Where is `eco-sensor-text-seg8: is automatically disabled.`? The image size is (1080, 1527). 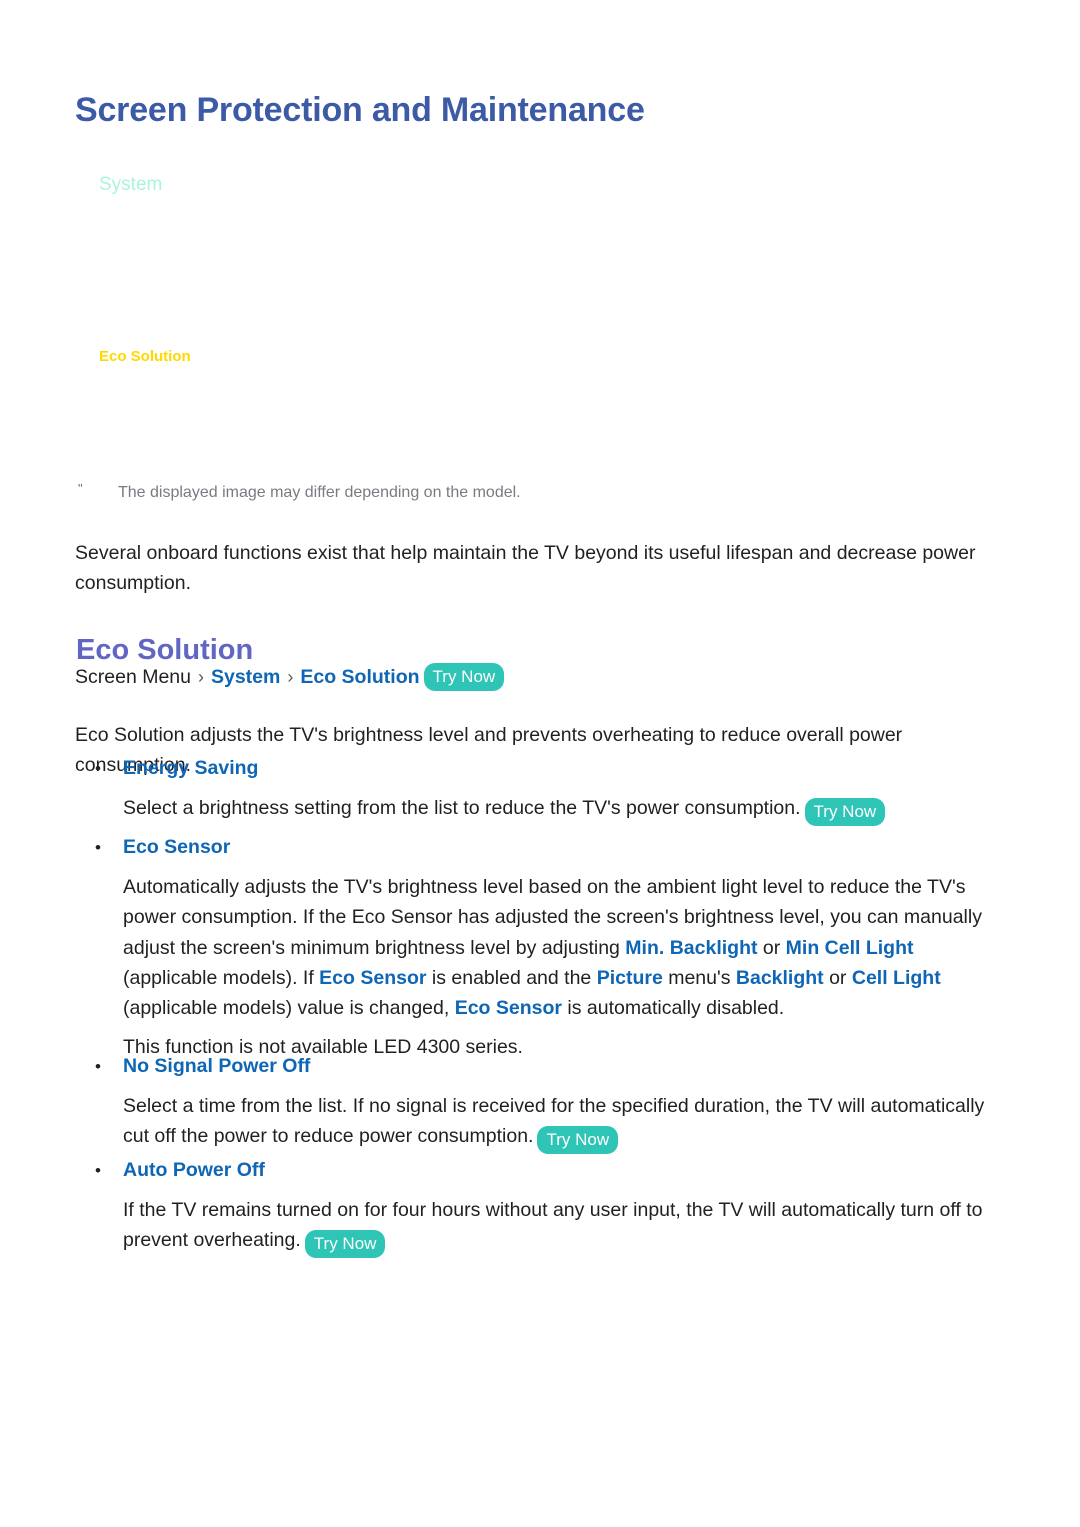 eco-sensor-text-seg8: is automatically disabled. is located at coordinates (673, 1007).